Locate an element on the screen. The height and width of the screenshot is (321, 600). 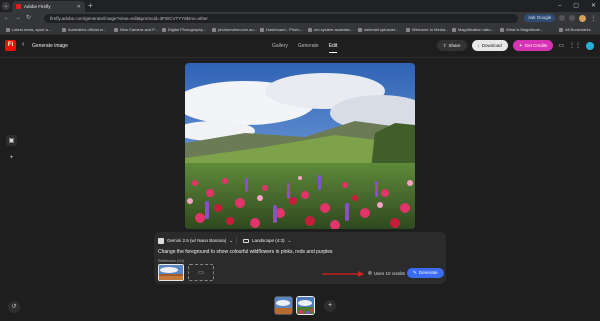
profile-avatar is located at coordinates (583, 18).